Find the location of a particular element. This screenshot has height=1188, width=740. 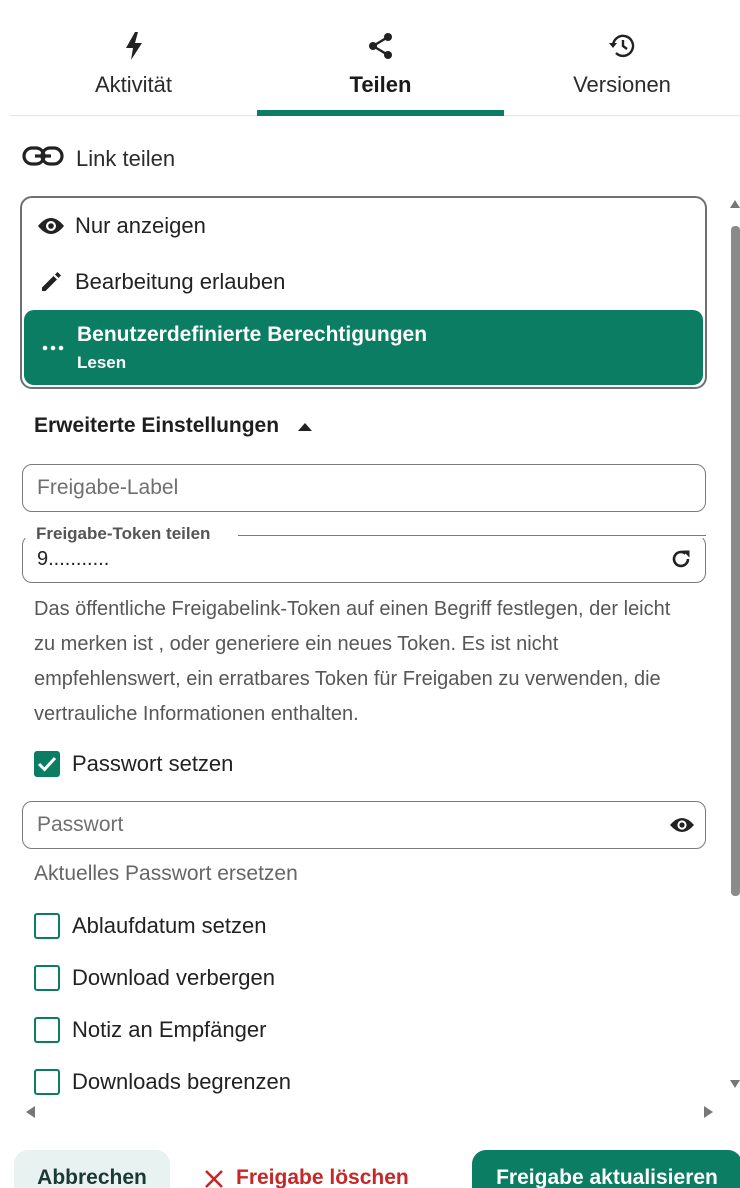

pencil-icon is located at coordinates (51, 282).